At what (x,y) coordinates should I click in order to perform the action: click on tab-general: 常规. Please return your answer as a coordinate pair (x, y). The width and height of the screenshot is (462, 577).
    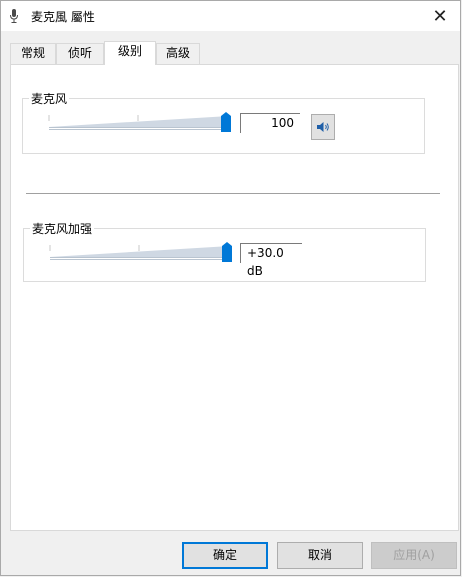
    Looking at the image, I should click on (33, 53).